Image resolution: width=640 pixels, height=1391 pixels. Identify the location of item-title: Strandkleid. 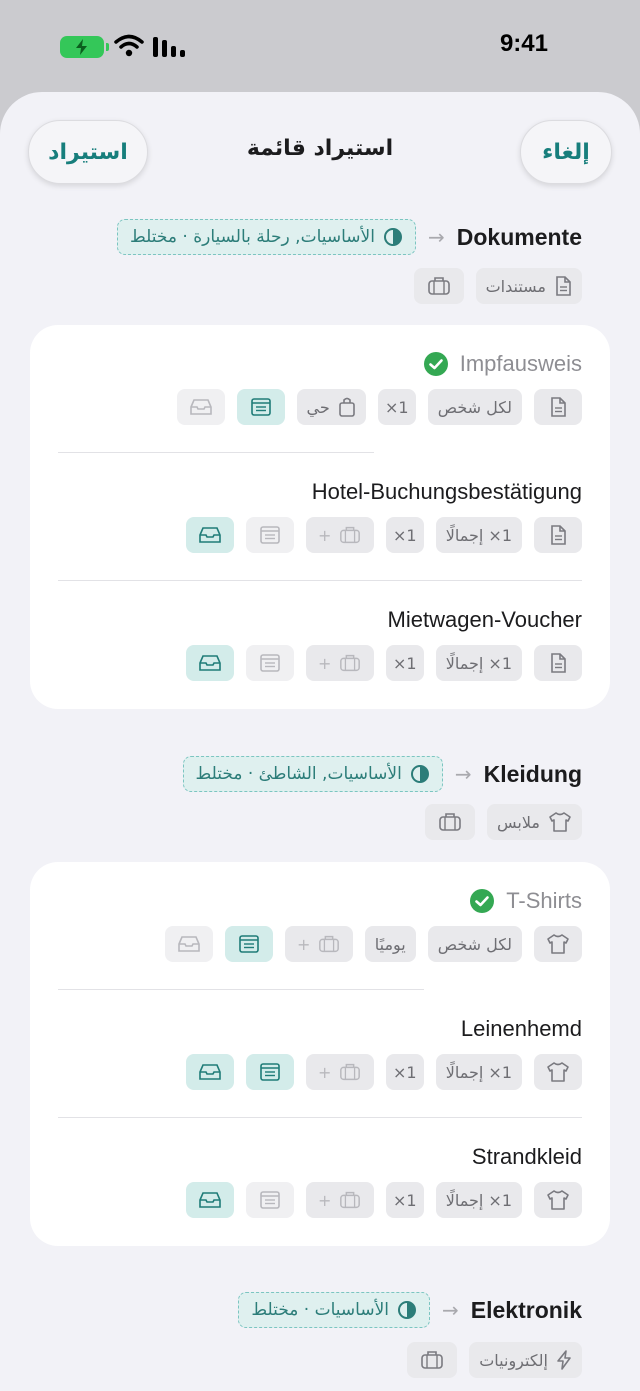
(527, 1157).